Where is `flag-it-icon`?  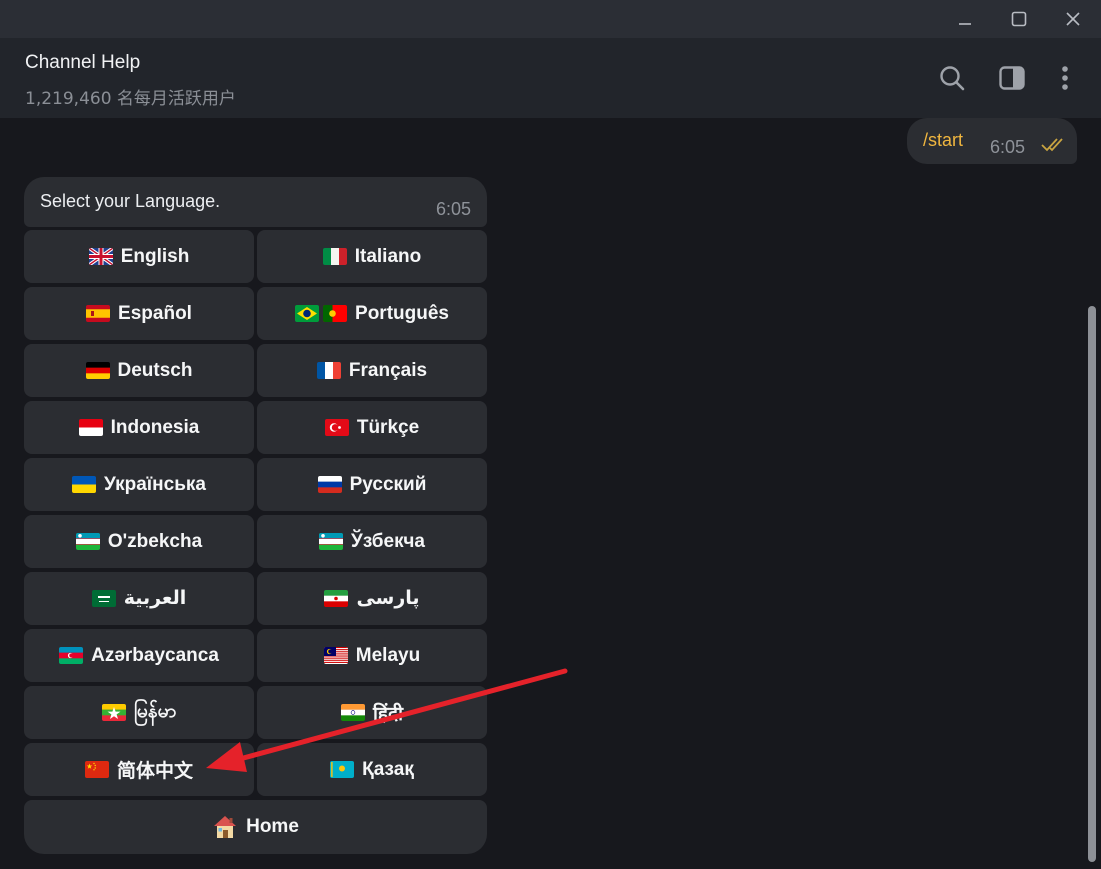
flag-it-icon is located at coordinates (334, 256).